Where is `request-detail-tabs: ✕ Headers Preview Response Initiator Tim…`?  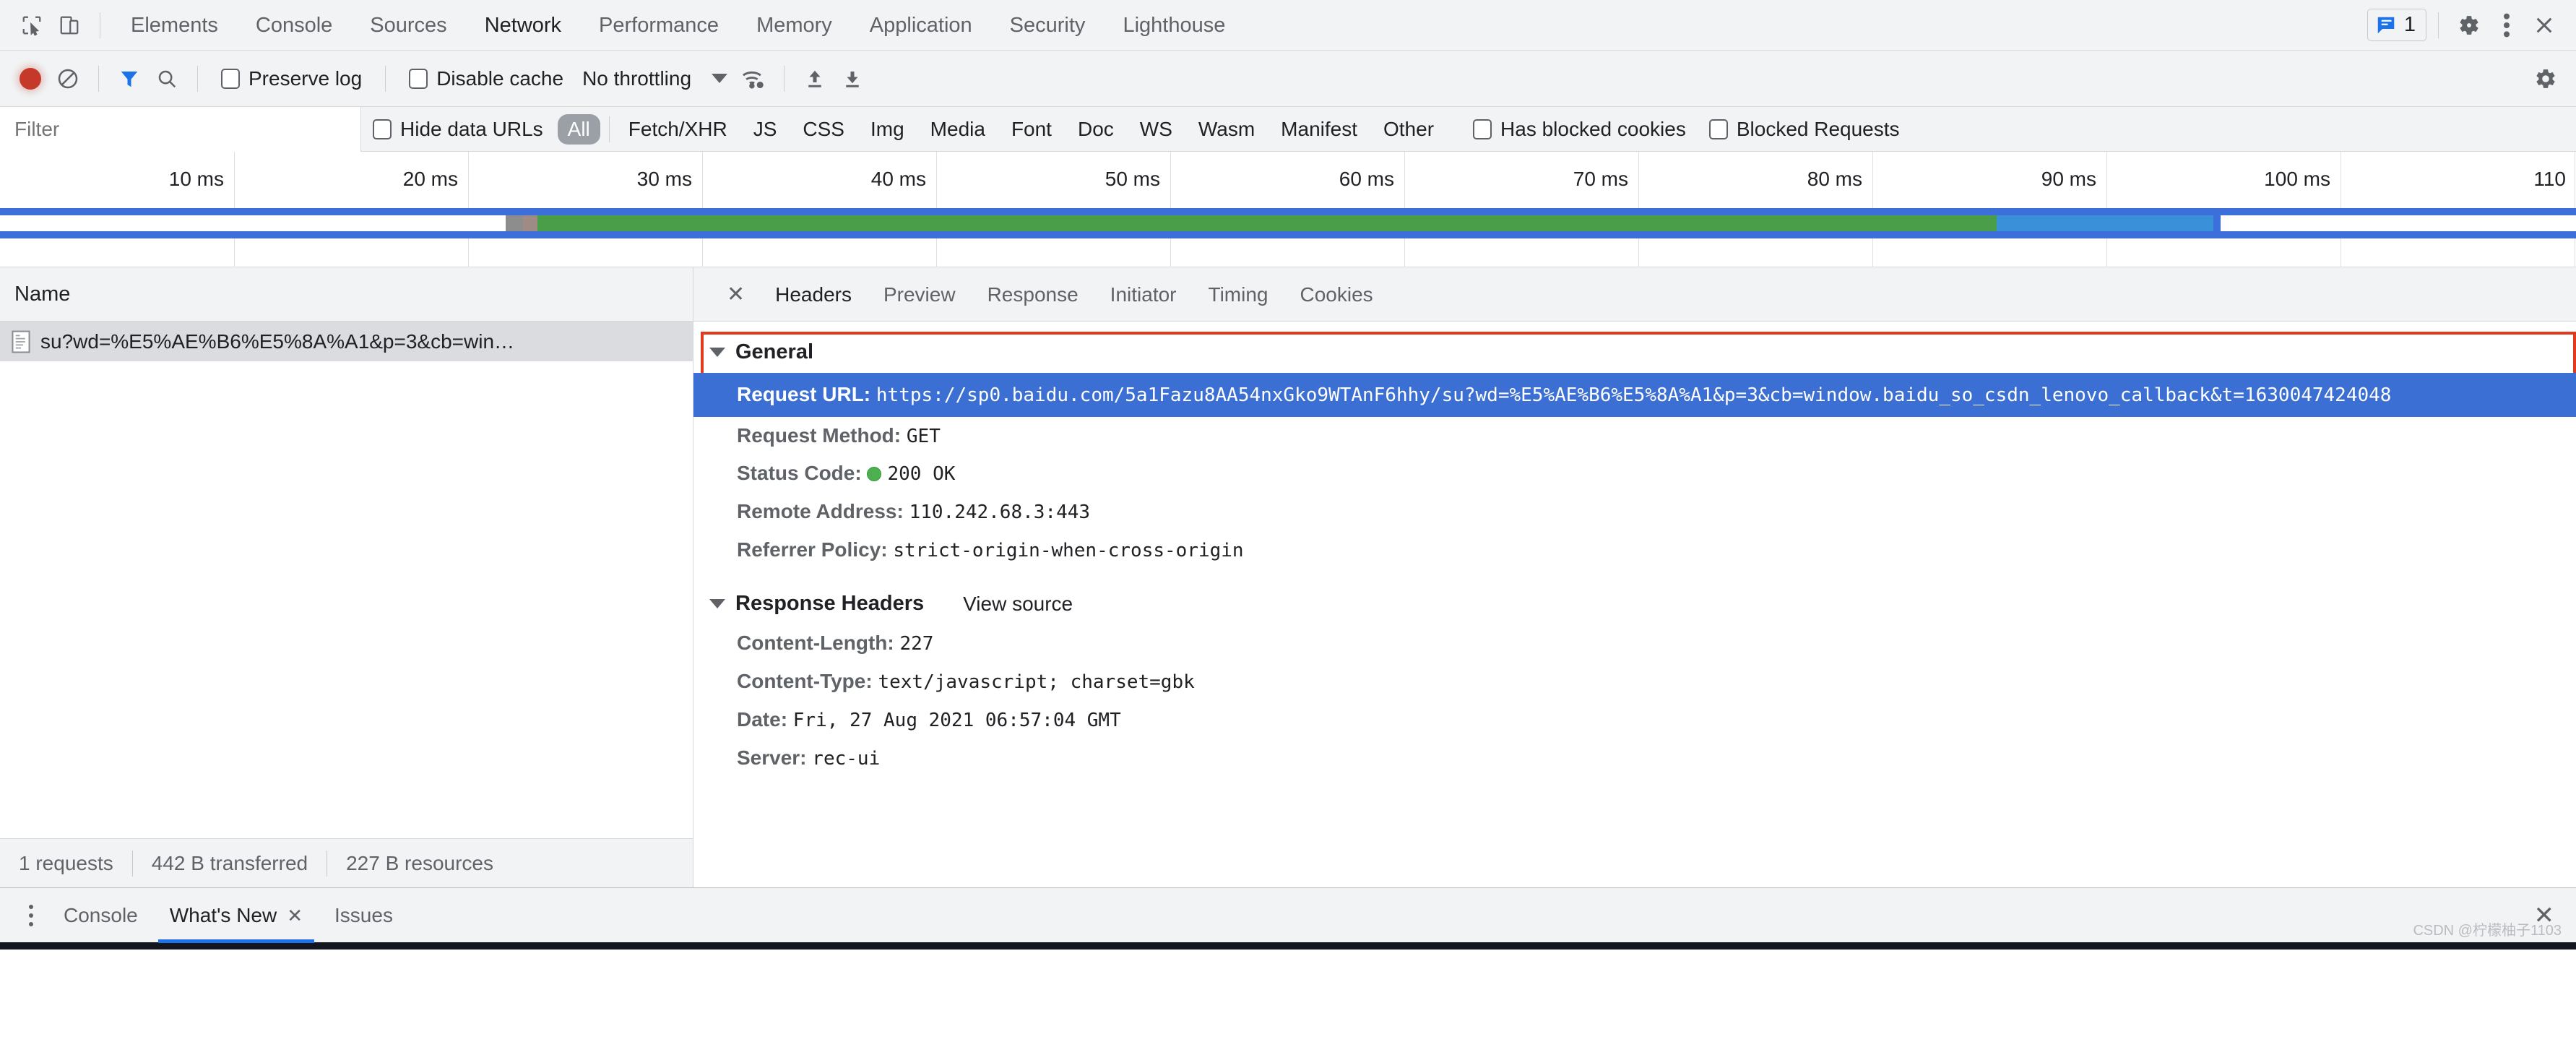
request-detail-tabs: ✕ Headers Preview Response Initiator Tim… is located at coordinates (1635, 294).